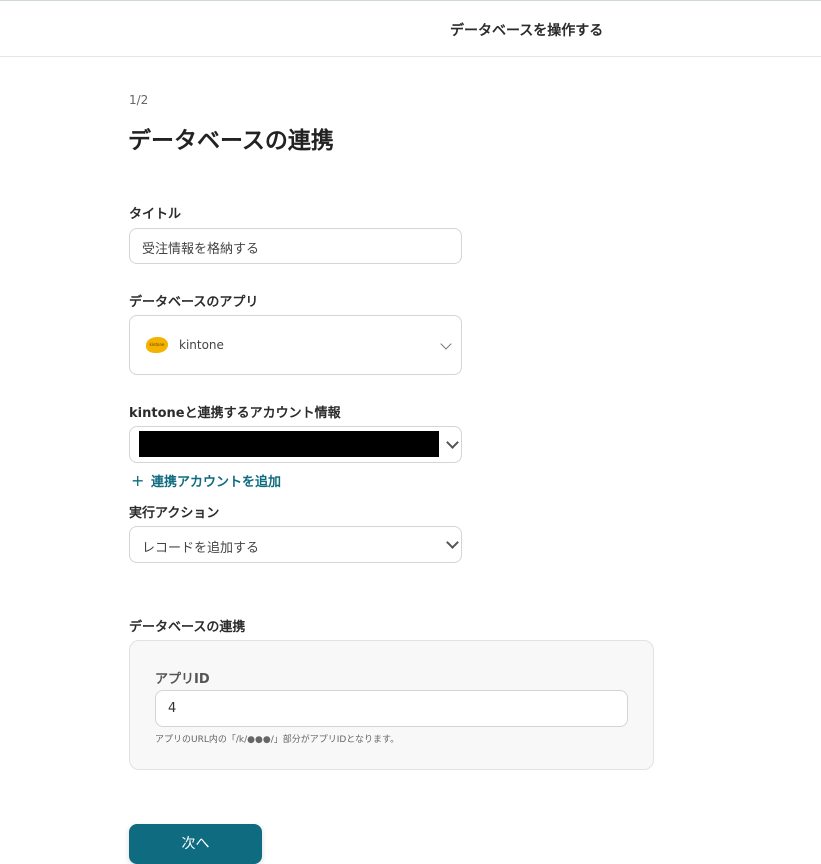 This screenshot has width=821, height=864. Describe the element at coordinates (410, 29) in the screenshot. I see `page-header: データベースを操作する` at that location.